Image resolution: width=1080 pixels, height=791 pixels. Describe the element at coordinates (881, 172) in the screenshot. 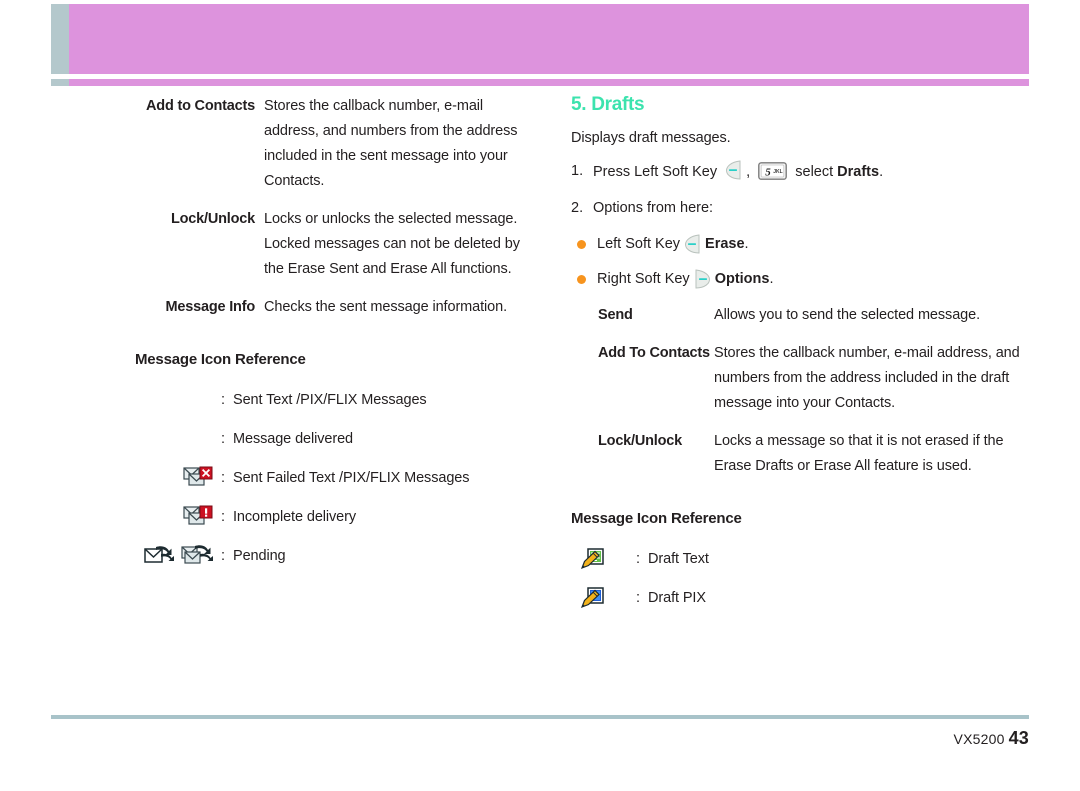

I see `step-text-post: .` at that location.